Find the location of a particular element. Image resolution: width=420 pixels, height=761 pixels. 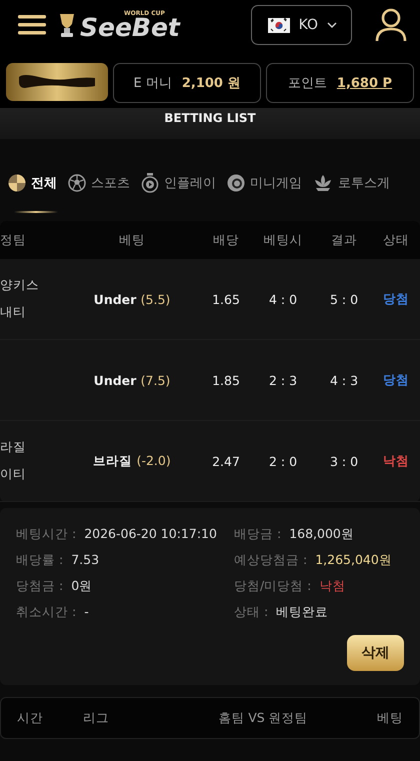

username-button is located at coordinates (57, 82).